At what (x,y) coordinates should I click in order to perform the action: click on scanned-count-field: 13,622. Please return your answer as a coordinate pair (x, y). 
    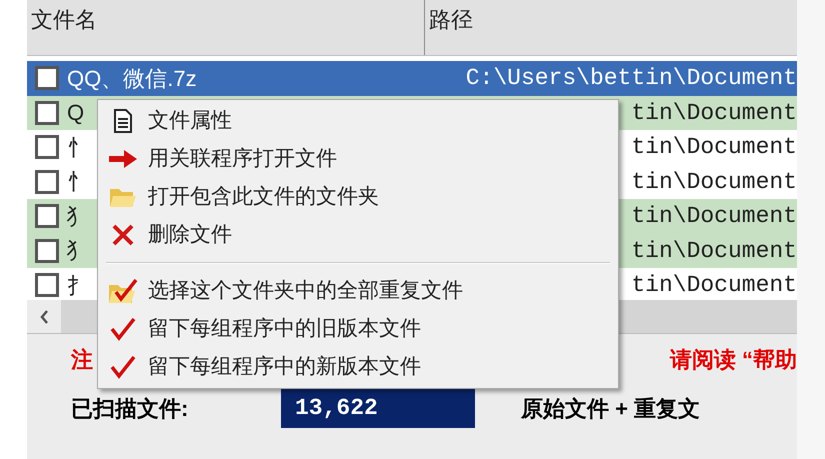
    Looking at the image, I should click on (378, 408).